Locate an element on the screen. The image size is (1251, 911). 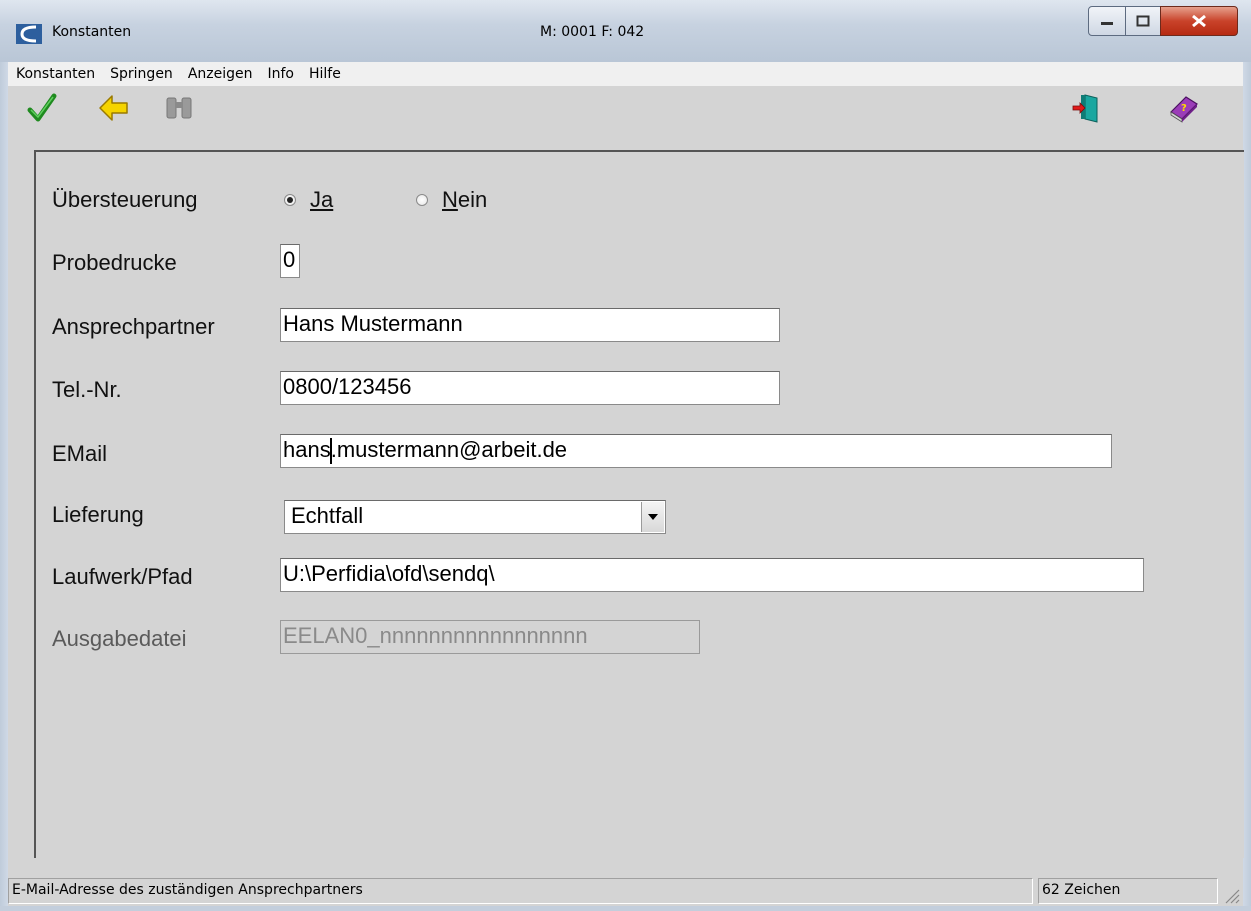
email-text-before-caret: hans is located at coordinates (307, 449).